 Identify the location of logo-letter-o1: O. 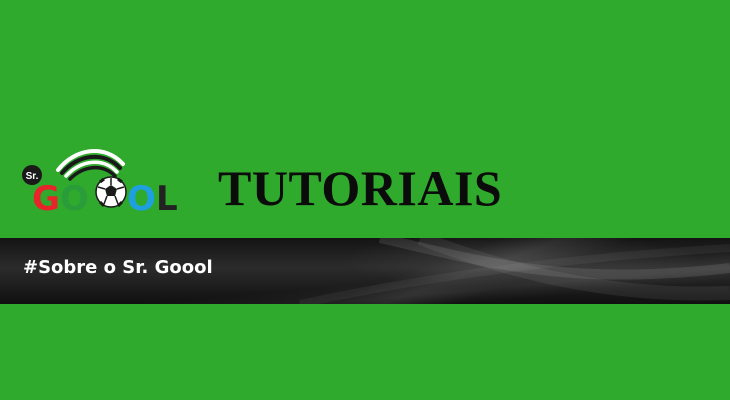
(74, 199).